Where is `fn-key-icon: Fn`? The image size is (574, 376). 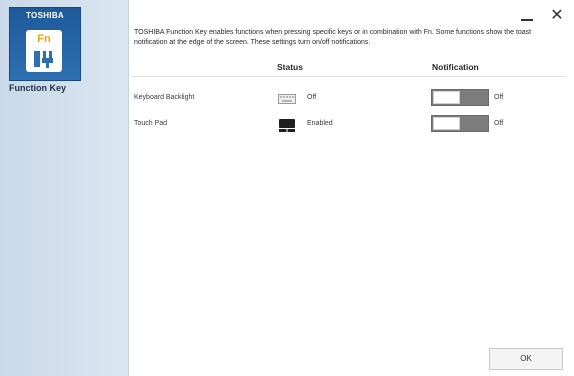
fn-key-icon: Fn is located at coordinates (44, 51).